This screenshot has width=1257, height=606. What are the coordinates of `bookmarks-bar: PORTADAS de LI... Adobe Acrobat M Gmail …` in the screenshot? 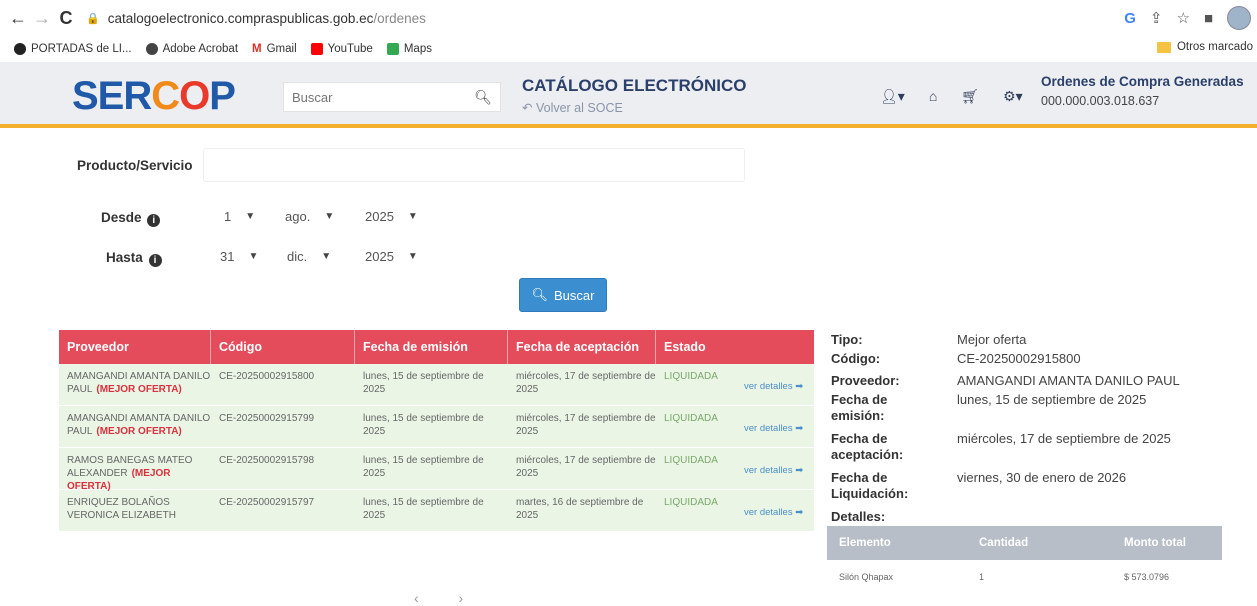 It's located at (628, 49).